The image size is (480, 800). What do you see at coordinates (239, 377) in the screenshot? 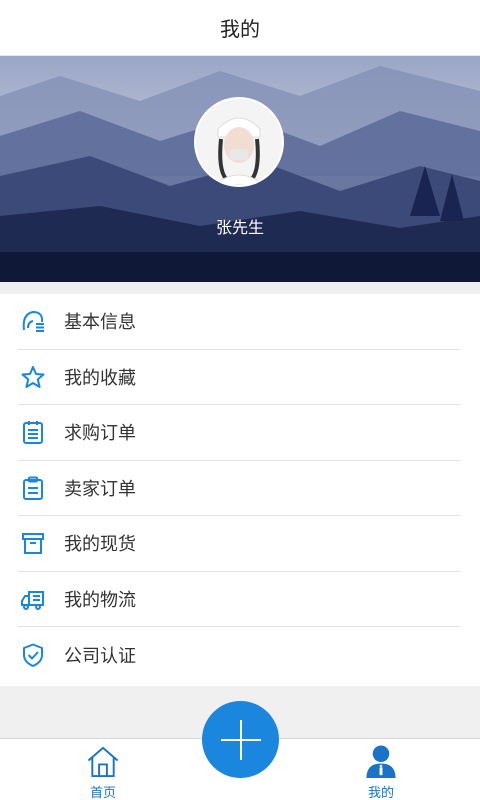
I see `menu-item-favorites: 我的收藏` at bounding box center [239, 377].